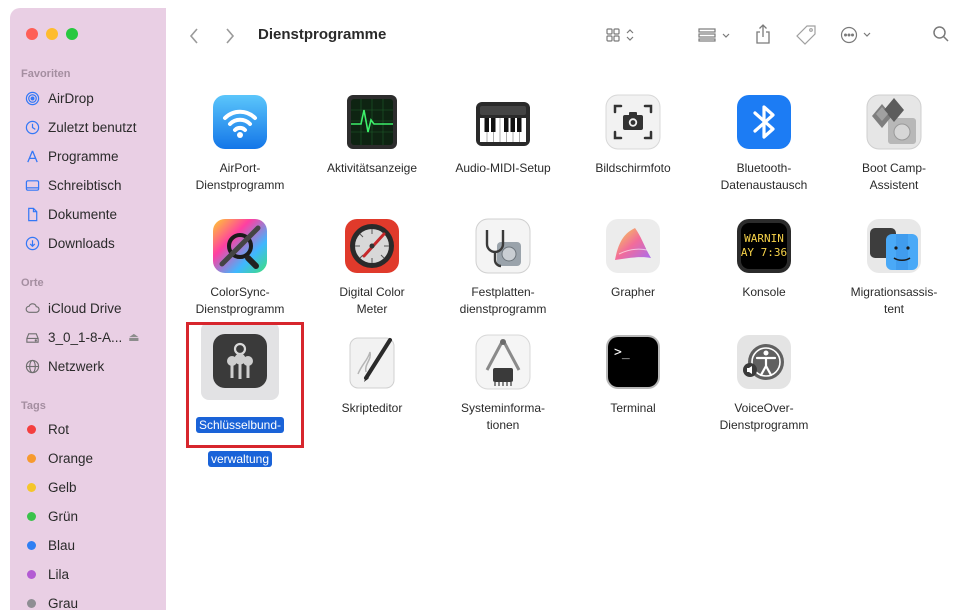  I want to click on app-colorsync-utility: ColorSync- Dienstprogramm, so click(240, 266).